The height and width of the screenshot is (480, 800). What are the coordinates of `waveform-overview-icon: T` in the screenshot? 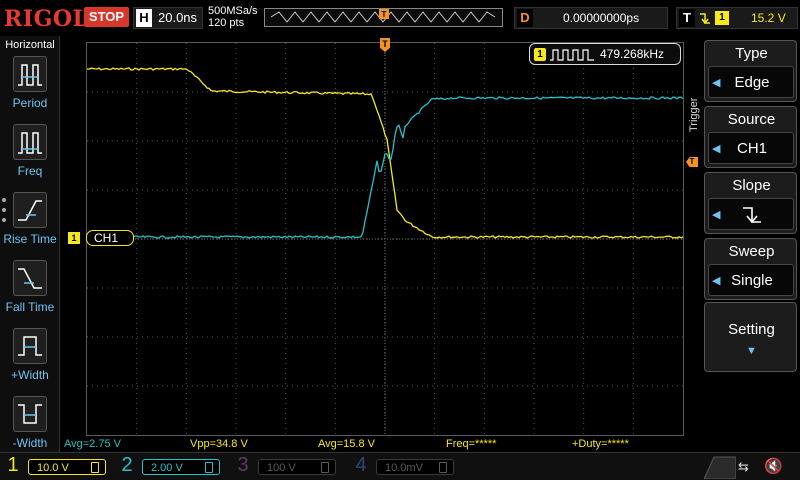 It's located at (383, 16).